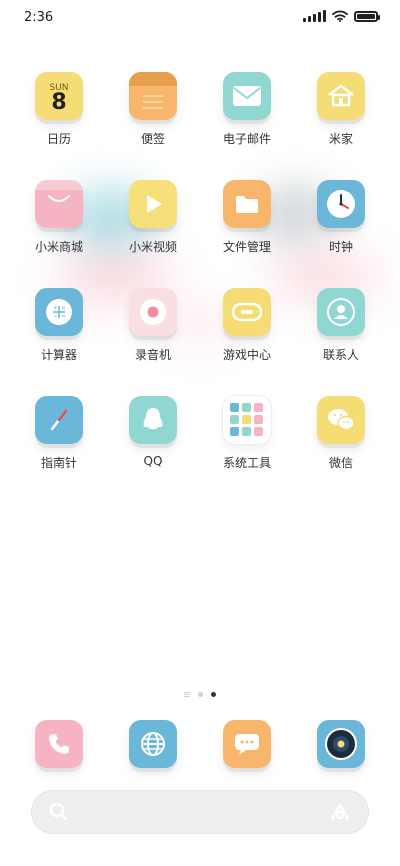 The width and height of the screenshot is (400, 866). I want to click on play-icon, so click(153, 204).